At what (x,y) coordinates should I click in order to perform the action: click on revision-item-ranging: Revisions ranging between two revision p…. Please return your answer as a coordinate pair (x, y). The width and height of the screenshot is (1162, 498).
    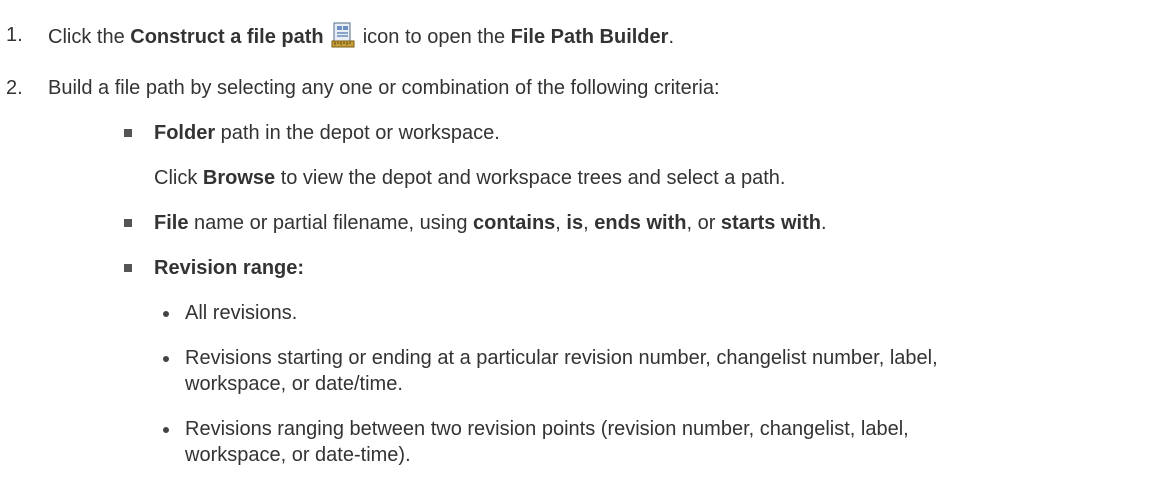
    Looking at the image, I should click on (547, 429).